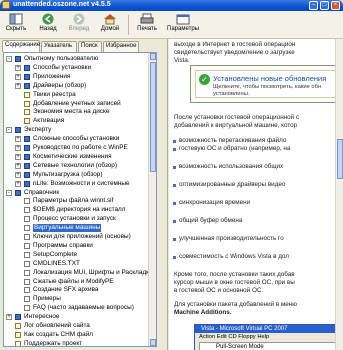  I want to click on tree-item-label: FAQ (часто задаваемые вопросы), so click(83, 308).